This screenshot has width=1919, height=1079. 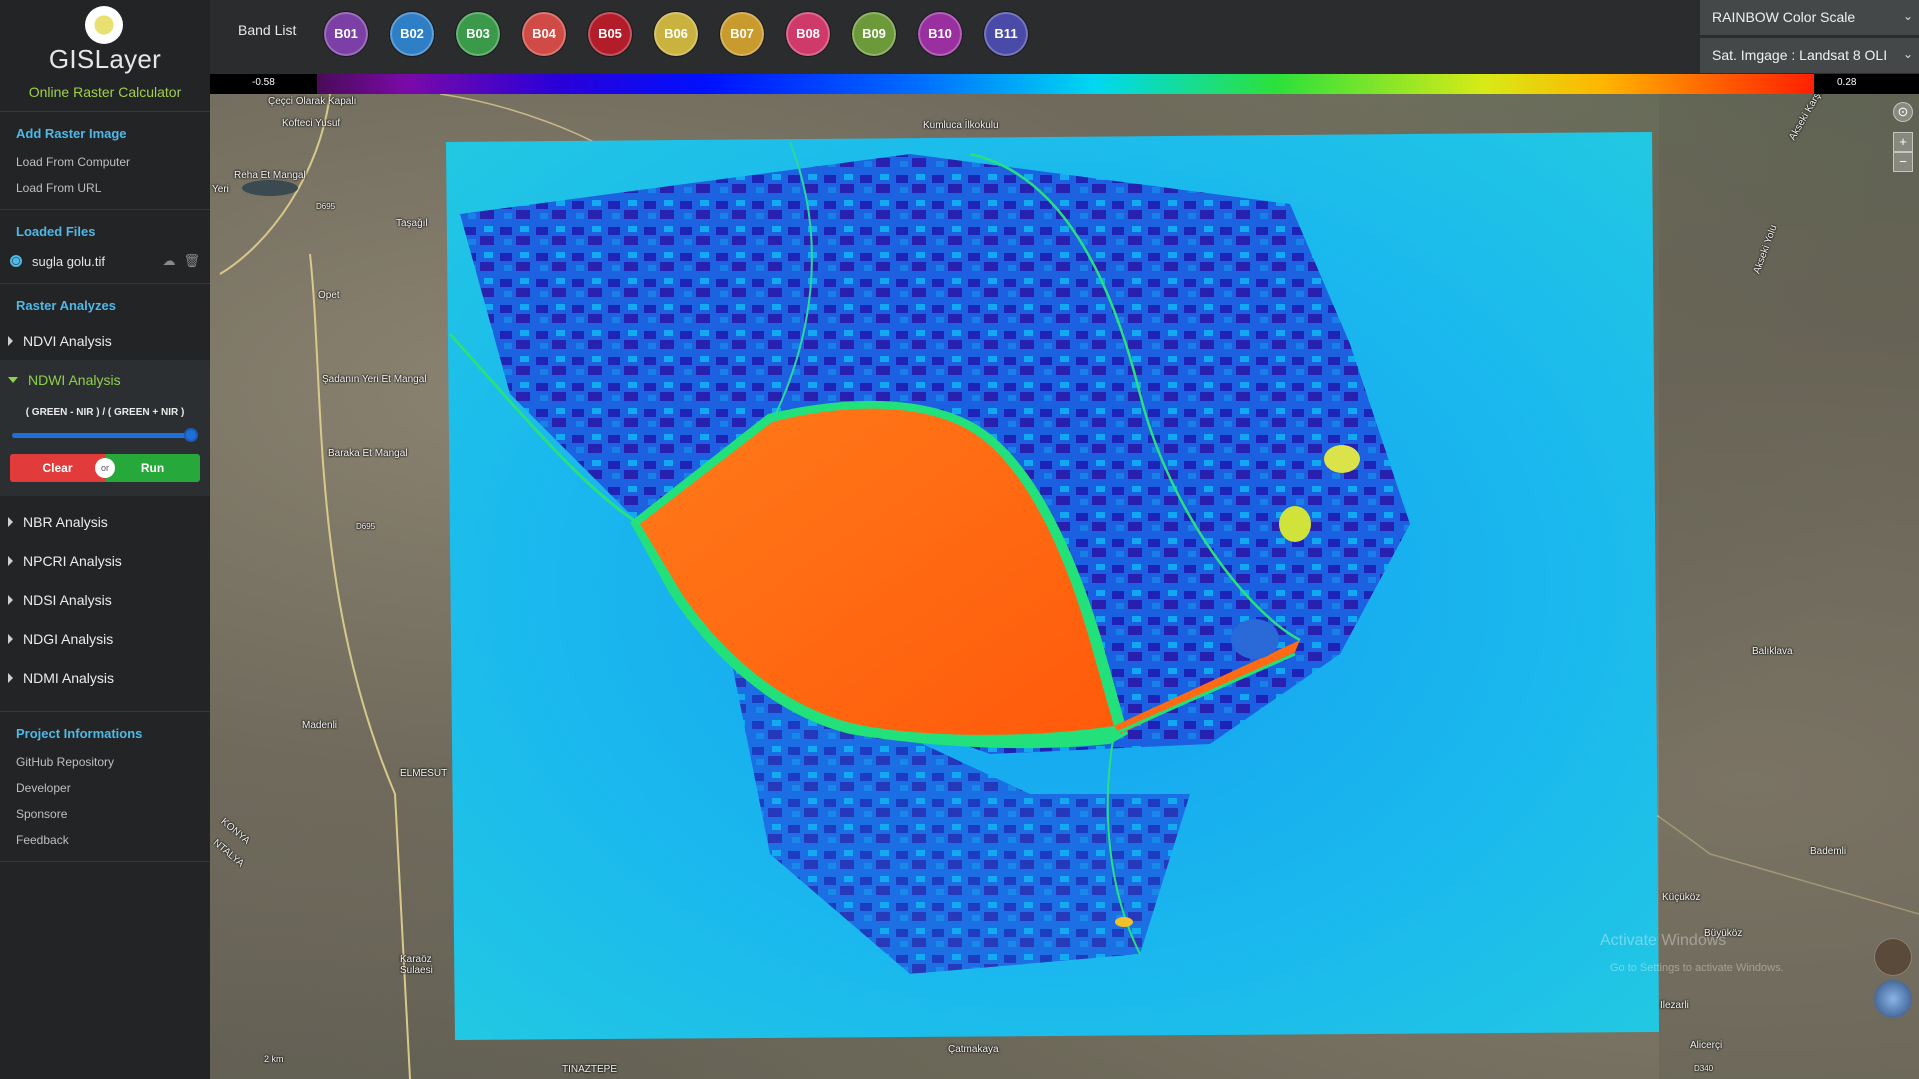 What do you see at coordinates (590, 1069) in the screenshot?
I see `map-place-label: TINAZTEPE` at bounding box center [590, 1069].